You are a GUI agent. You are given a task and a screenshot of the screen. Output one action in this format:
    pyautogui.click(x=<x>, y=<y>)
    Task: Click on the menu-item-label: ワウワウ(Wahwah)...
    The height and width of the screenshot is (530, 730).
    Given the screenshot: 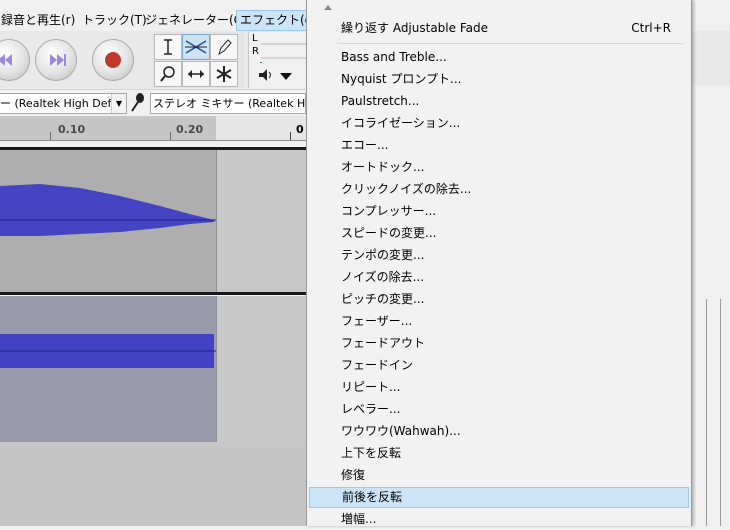 What is the action you would take?
    pyautogui.click(x=401, y=431)
    